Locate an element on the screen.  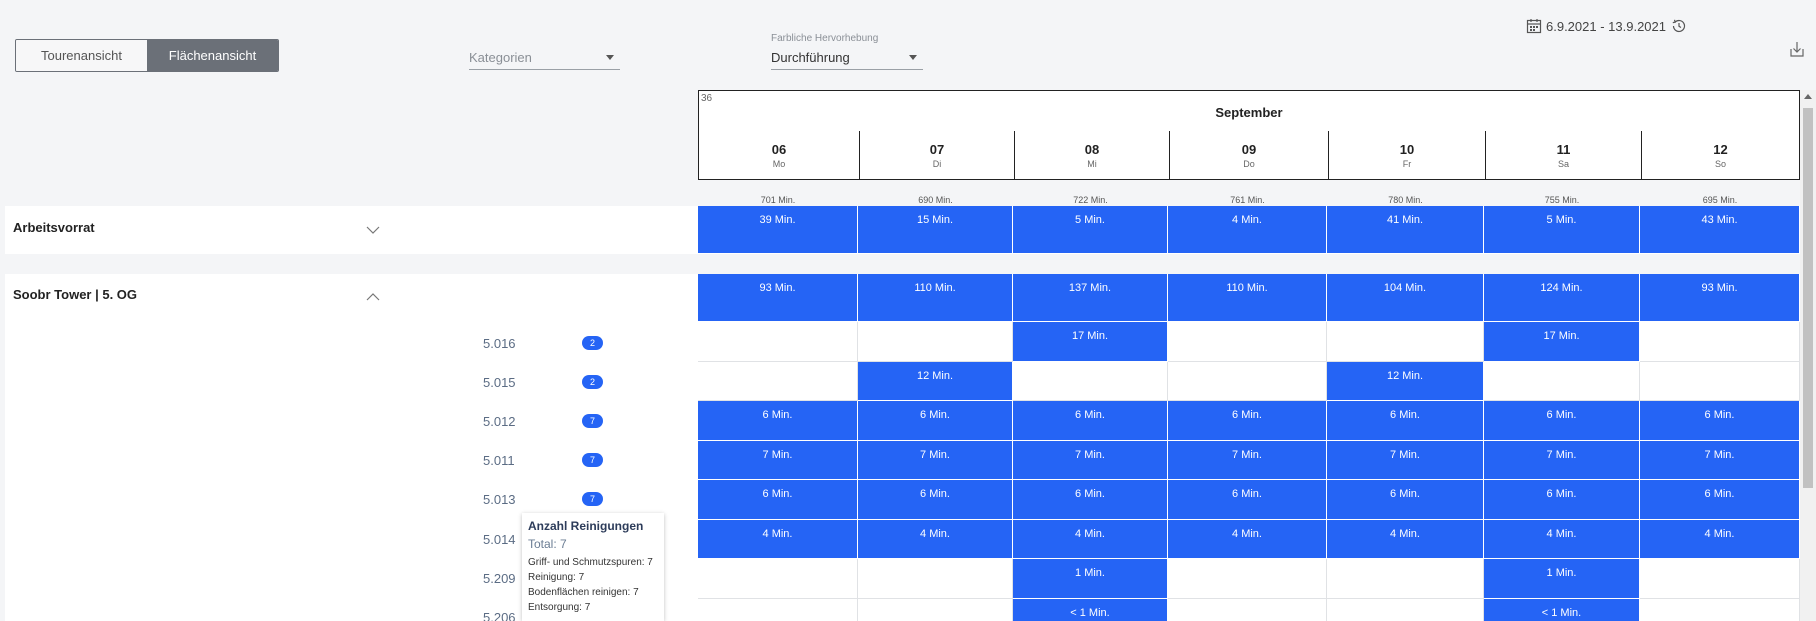
cell-duration: 1 Min. is located at coordinates (1561, 573).